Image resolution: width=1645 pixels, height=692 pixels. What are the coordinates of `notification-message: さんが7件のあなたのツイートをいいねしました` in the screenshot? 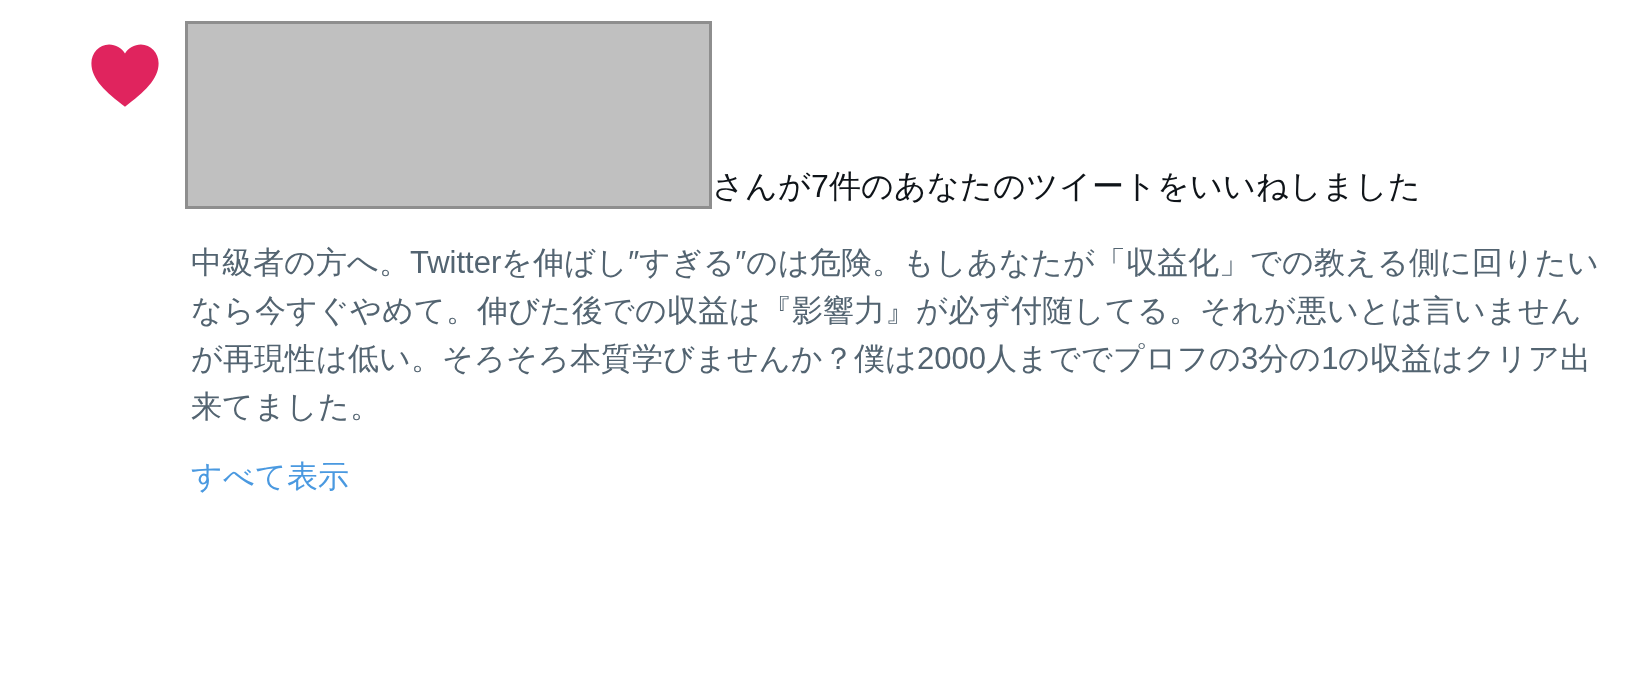 It's located at (1066, 186).